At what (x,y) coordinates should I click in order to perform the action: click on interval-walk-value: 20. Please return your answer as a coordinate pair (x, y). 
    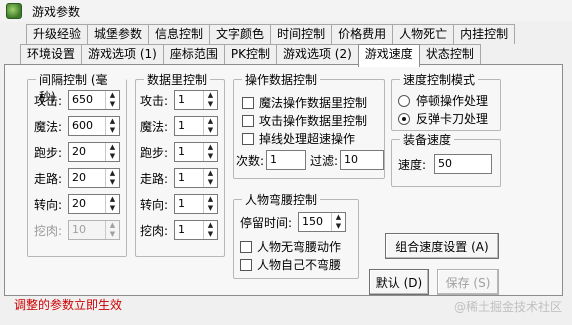
    Looking at the image, I should click on (79, 177).